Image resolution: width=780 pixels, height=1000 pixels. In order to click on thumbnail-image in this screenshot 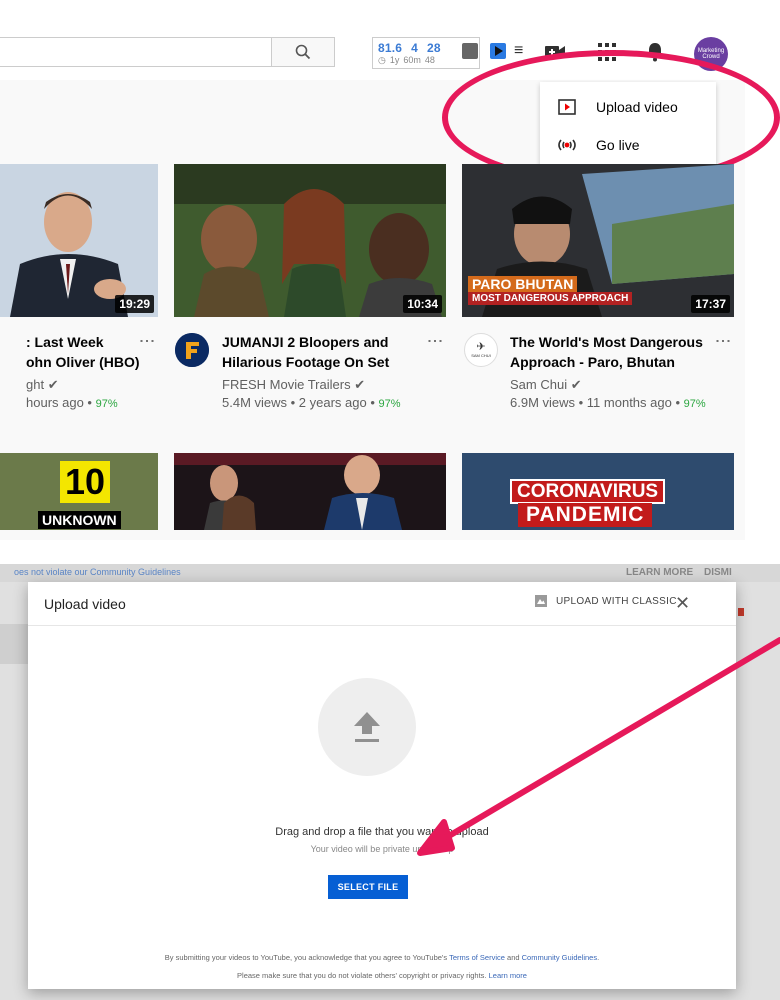, I will do `click(310, 491)`.